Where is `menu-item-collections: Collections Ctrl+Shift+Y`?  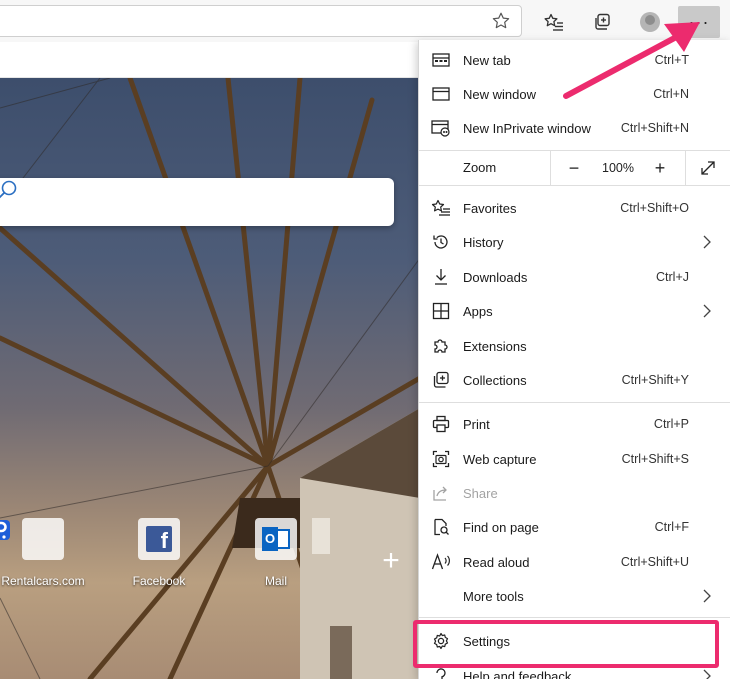 menu-item-collections: Collections Ctrl+Shift+Y is located at coordinates (574, 380).